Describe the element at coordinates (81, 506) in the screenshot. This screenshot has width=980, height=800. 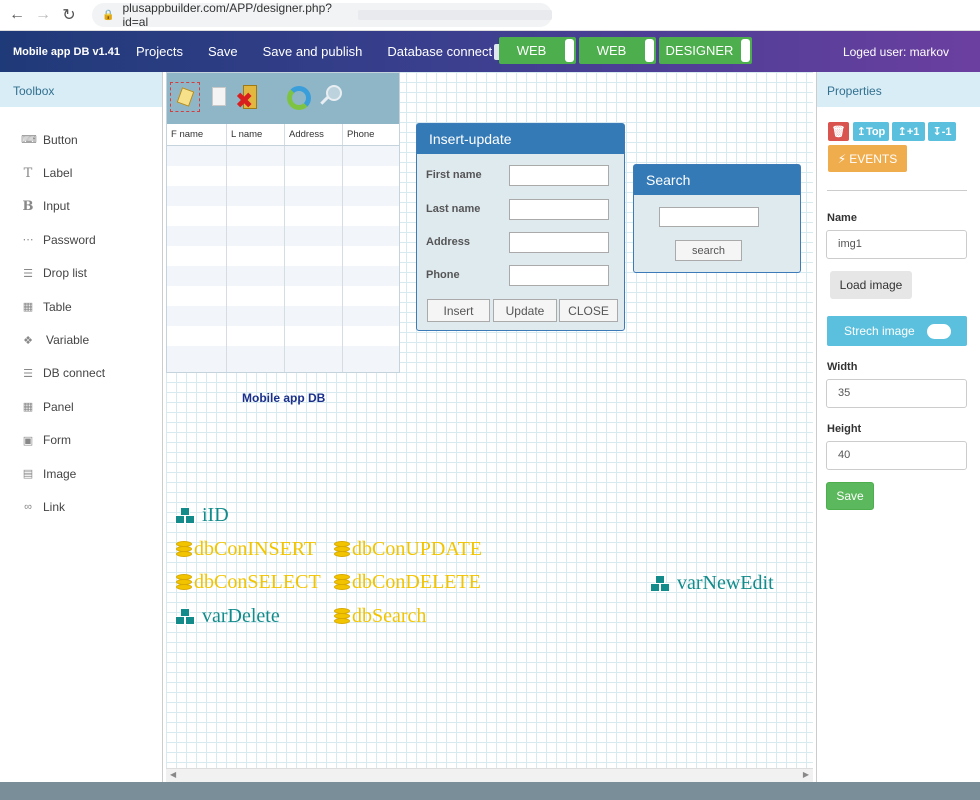
I see `tool-link: ∞ Link` at that location.